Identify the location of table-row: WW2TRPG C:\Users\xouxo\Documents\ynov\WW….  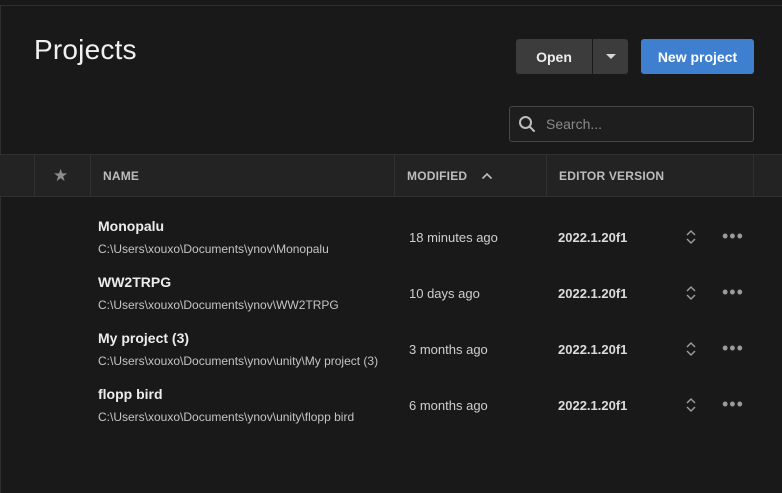
(391, 294).